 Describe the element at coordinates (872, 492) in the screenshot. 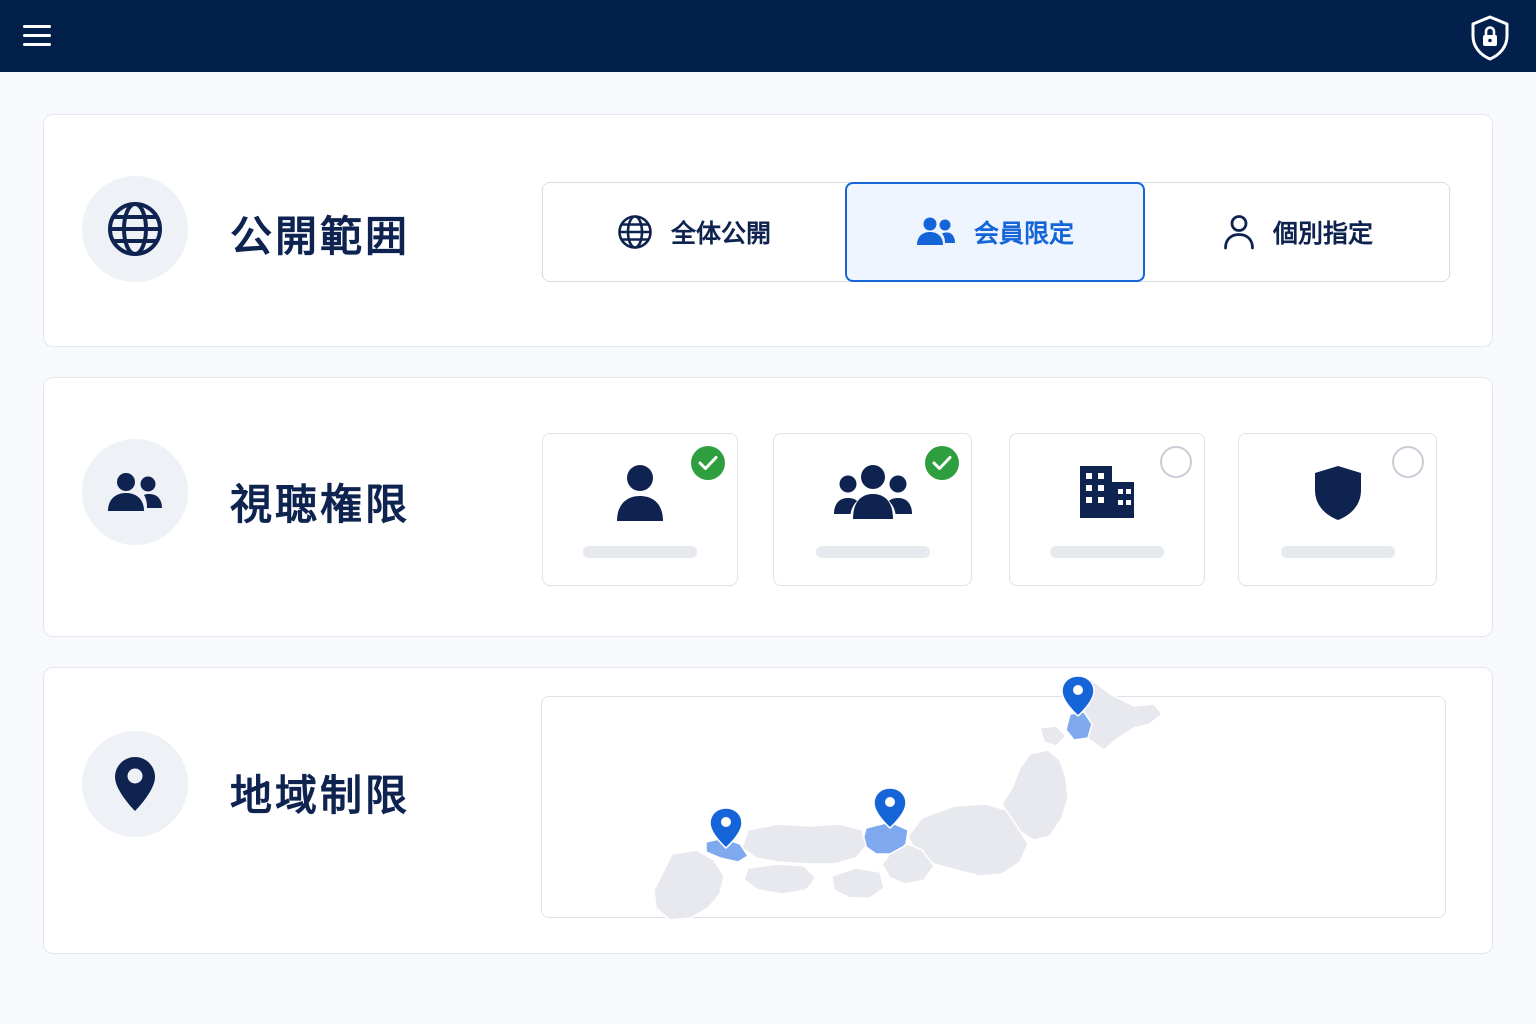

I see `group-icon` at that location.